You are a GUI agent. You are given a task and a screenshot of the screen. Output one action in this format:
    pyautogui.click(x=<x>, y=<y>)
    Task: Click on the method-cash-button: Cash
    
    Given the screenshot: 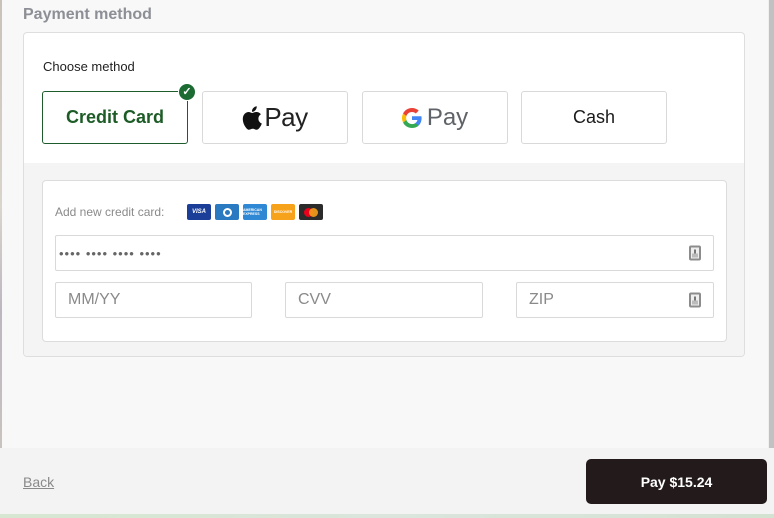 What is the action you would take?
    pyautogui.click(x=594, y=117)
    